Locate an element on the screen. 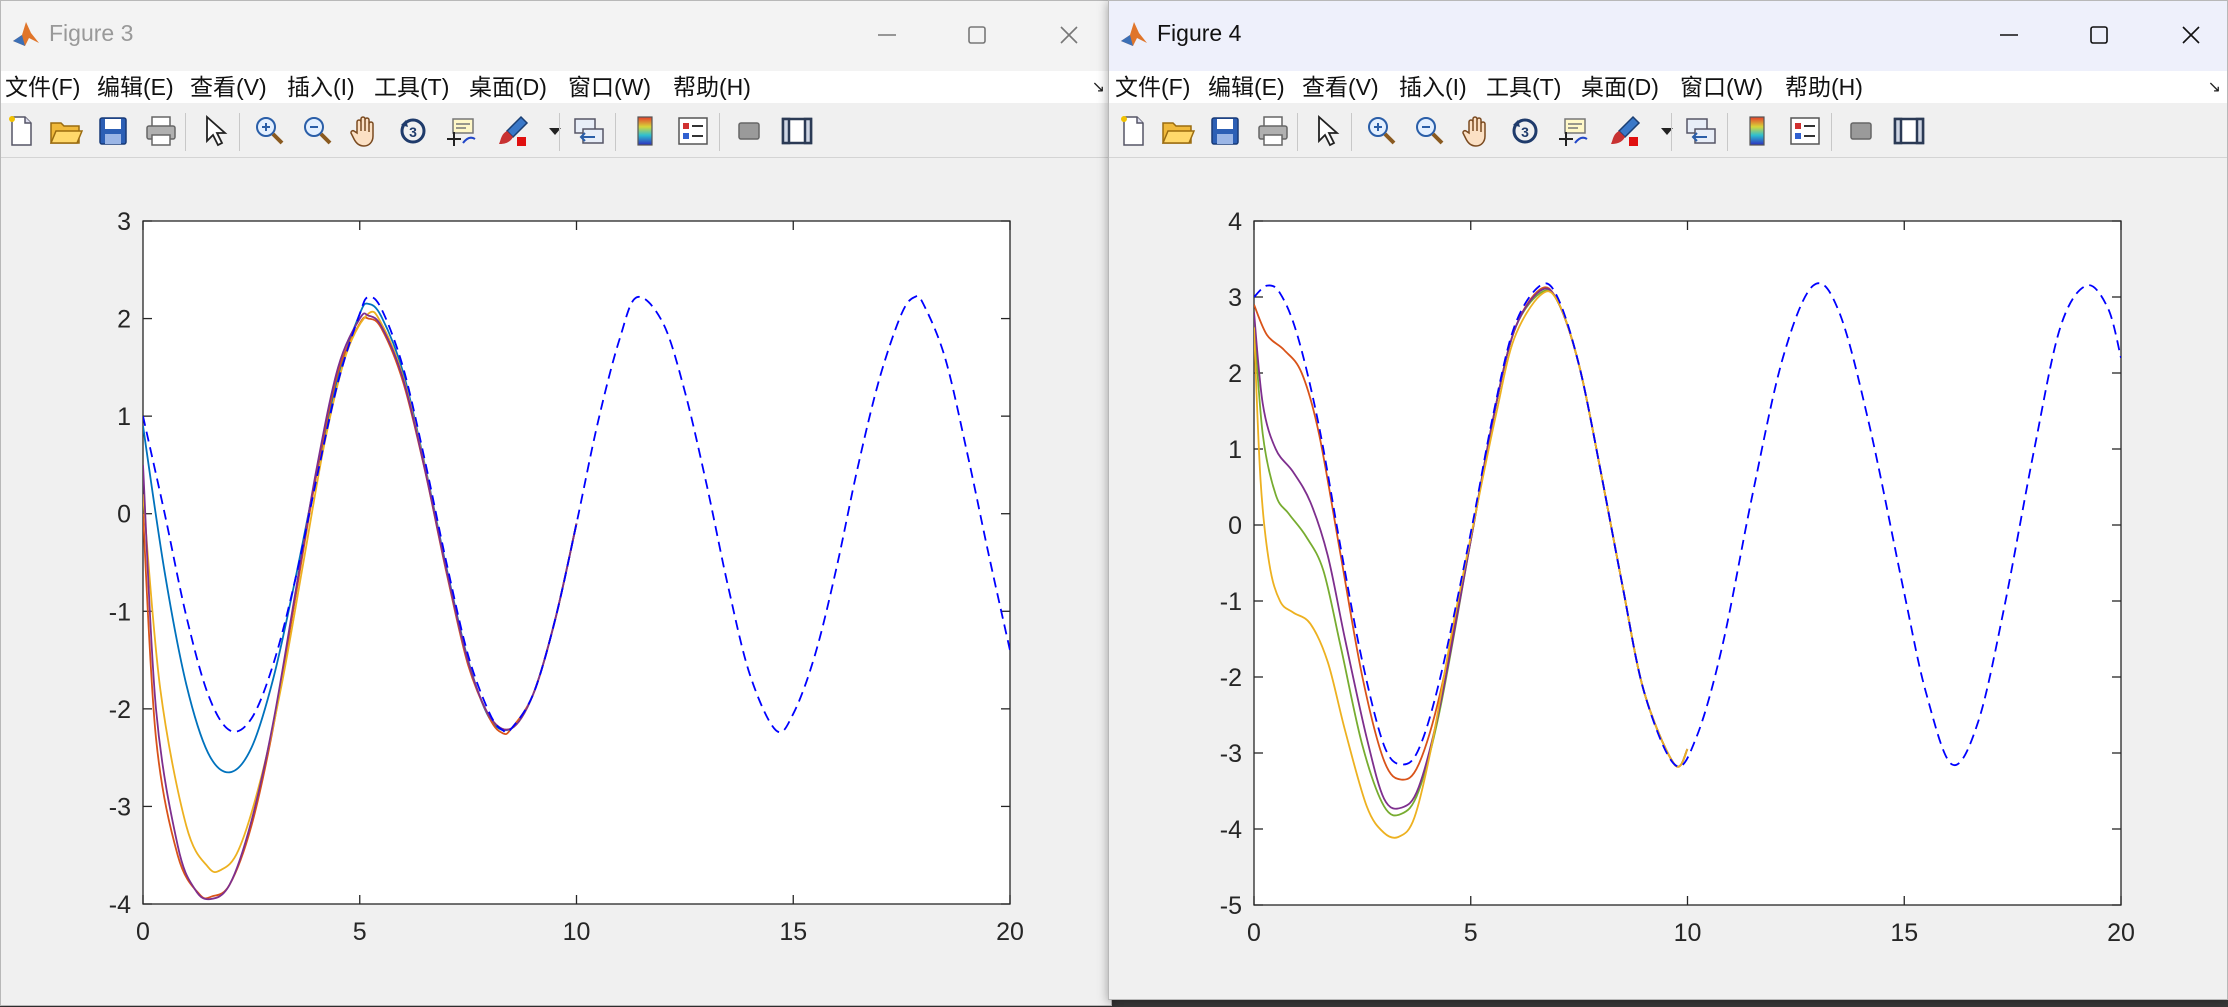 The image size is (2228, 1007). y-tick-label: -5 is located at coordinates (1231, 906).